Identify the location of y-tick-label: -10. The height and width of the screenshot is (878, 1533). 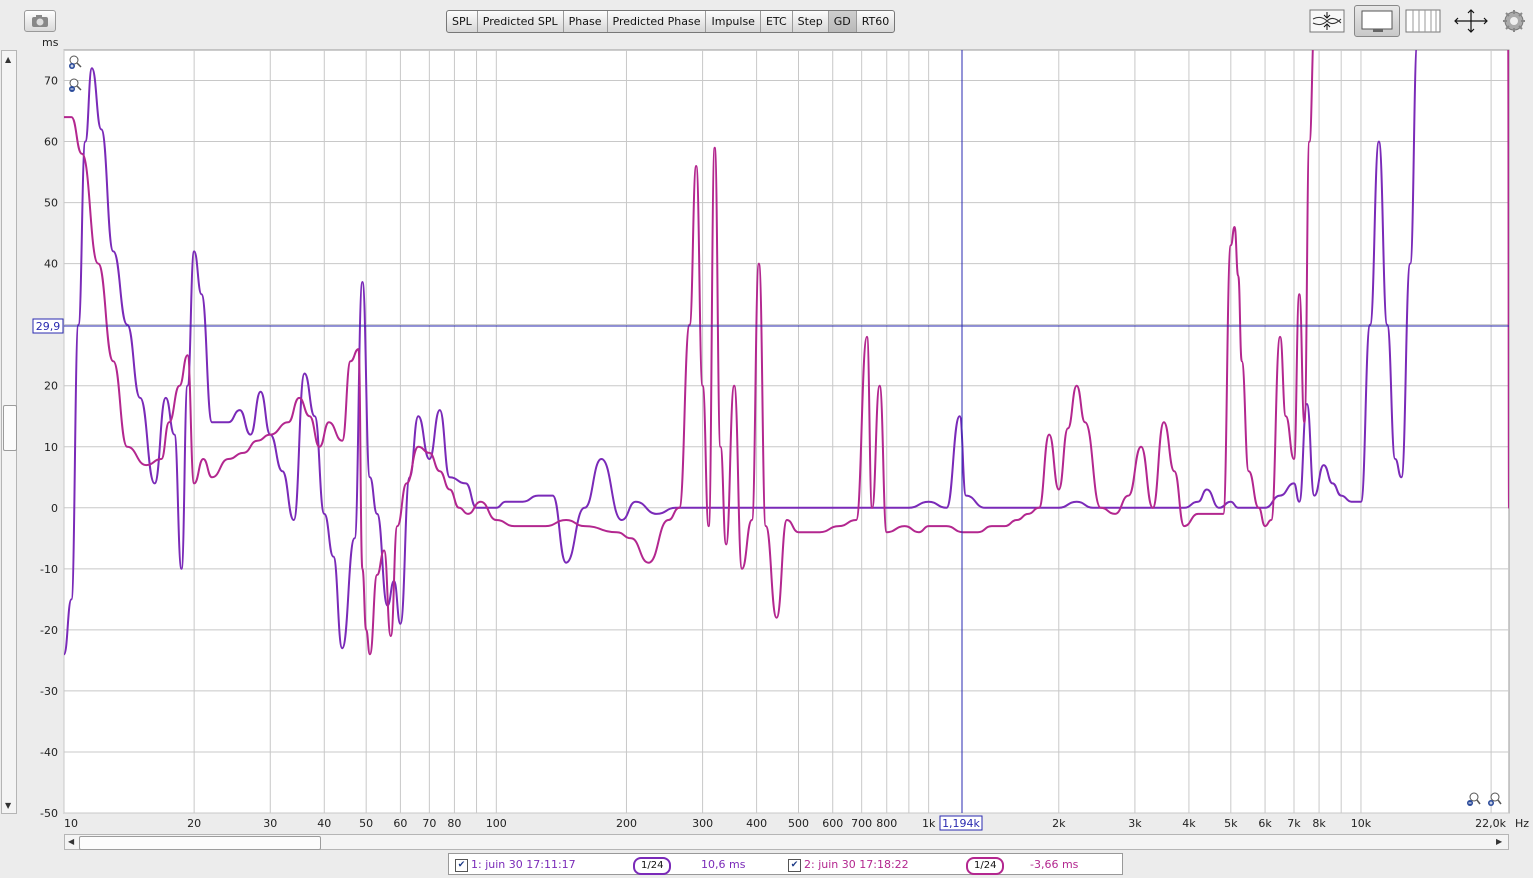
(49, 569).